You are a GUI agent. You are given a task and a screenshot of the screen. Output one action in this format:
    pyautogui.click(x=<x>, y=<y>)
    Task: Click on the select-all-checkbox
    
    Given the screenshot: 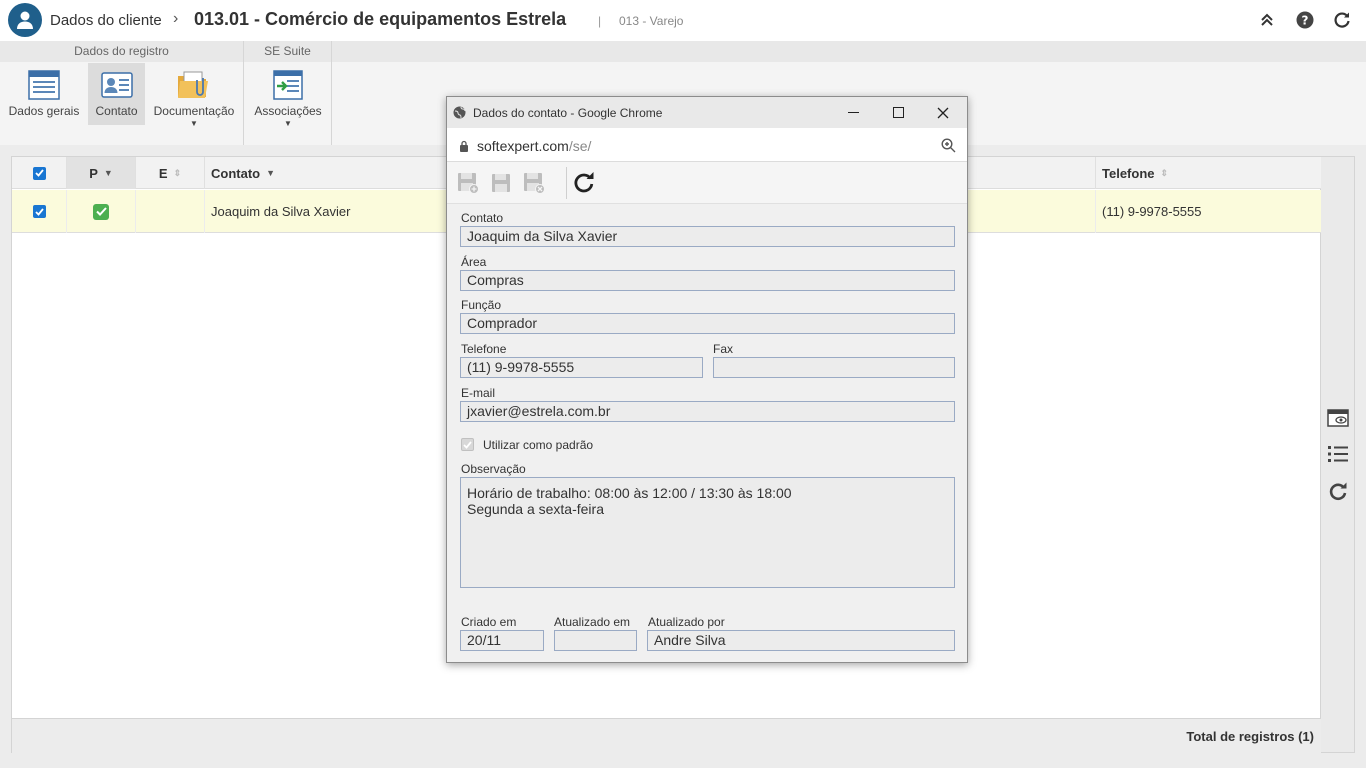 What is the action you would take?
    pyautogui.click(x=39, y=173)
    